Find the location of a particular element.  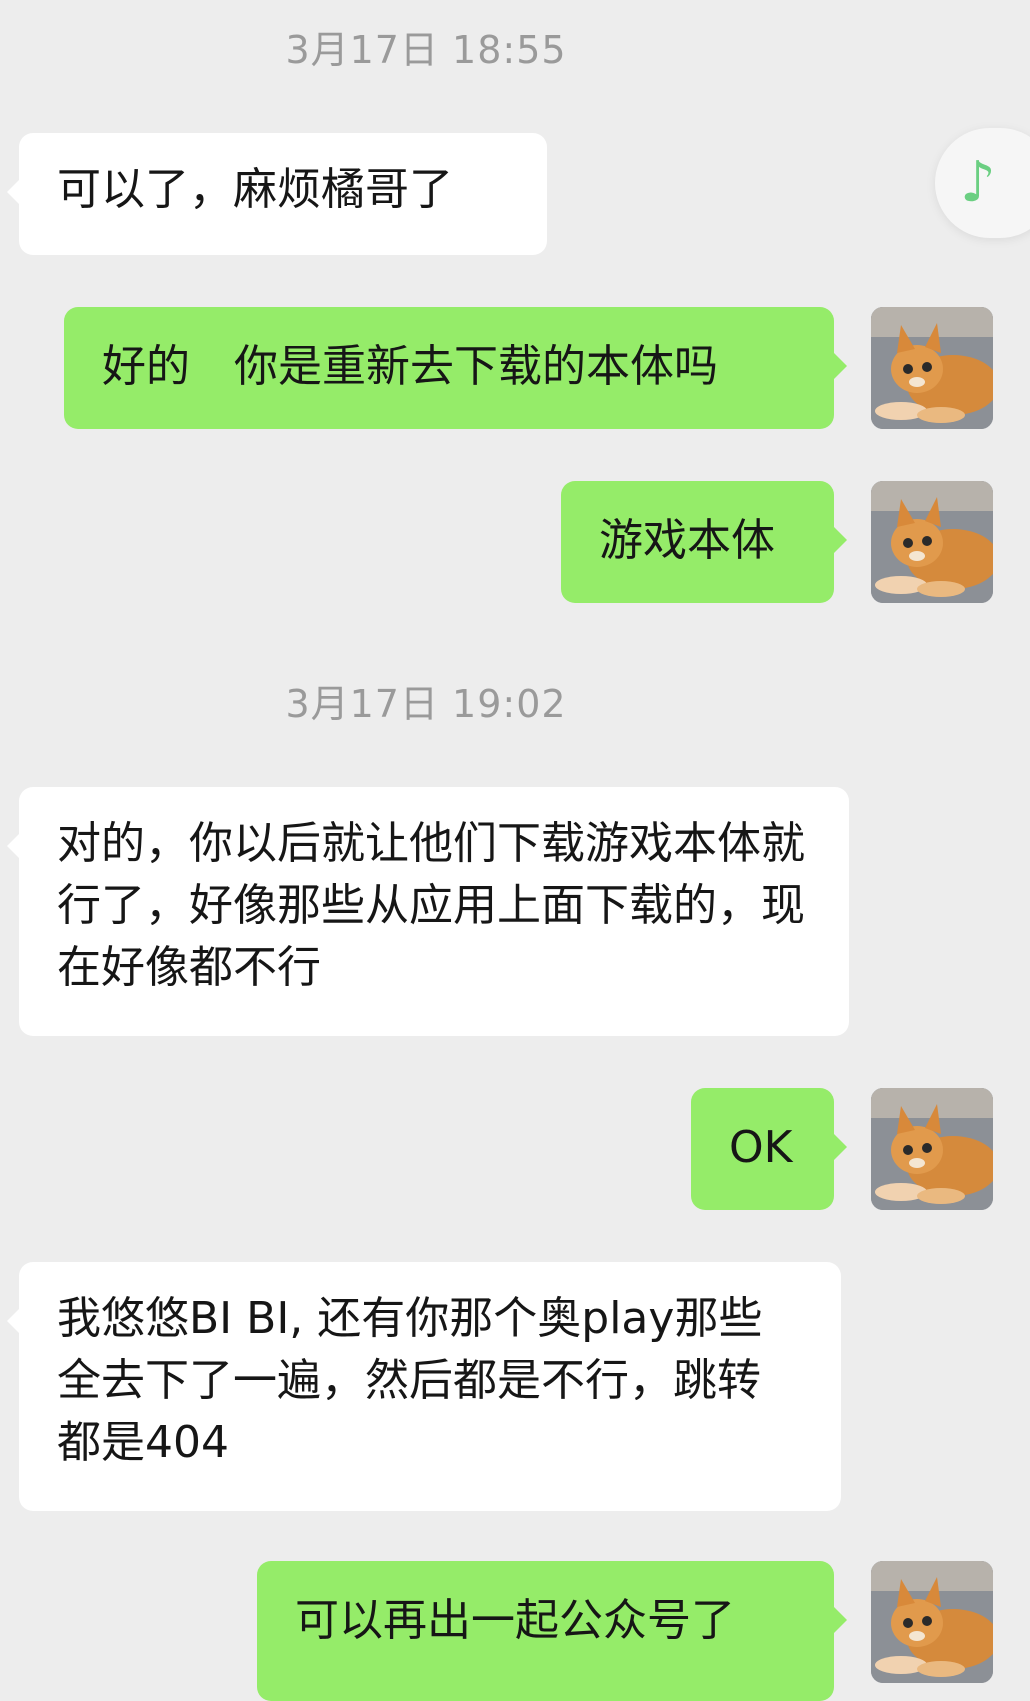

outgoing-message-bubble: OK is located at coordinates (769, 1149).